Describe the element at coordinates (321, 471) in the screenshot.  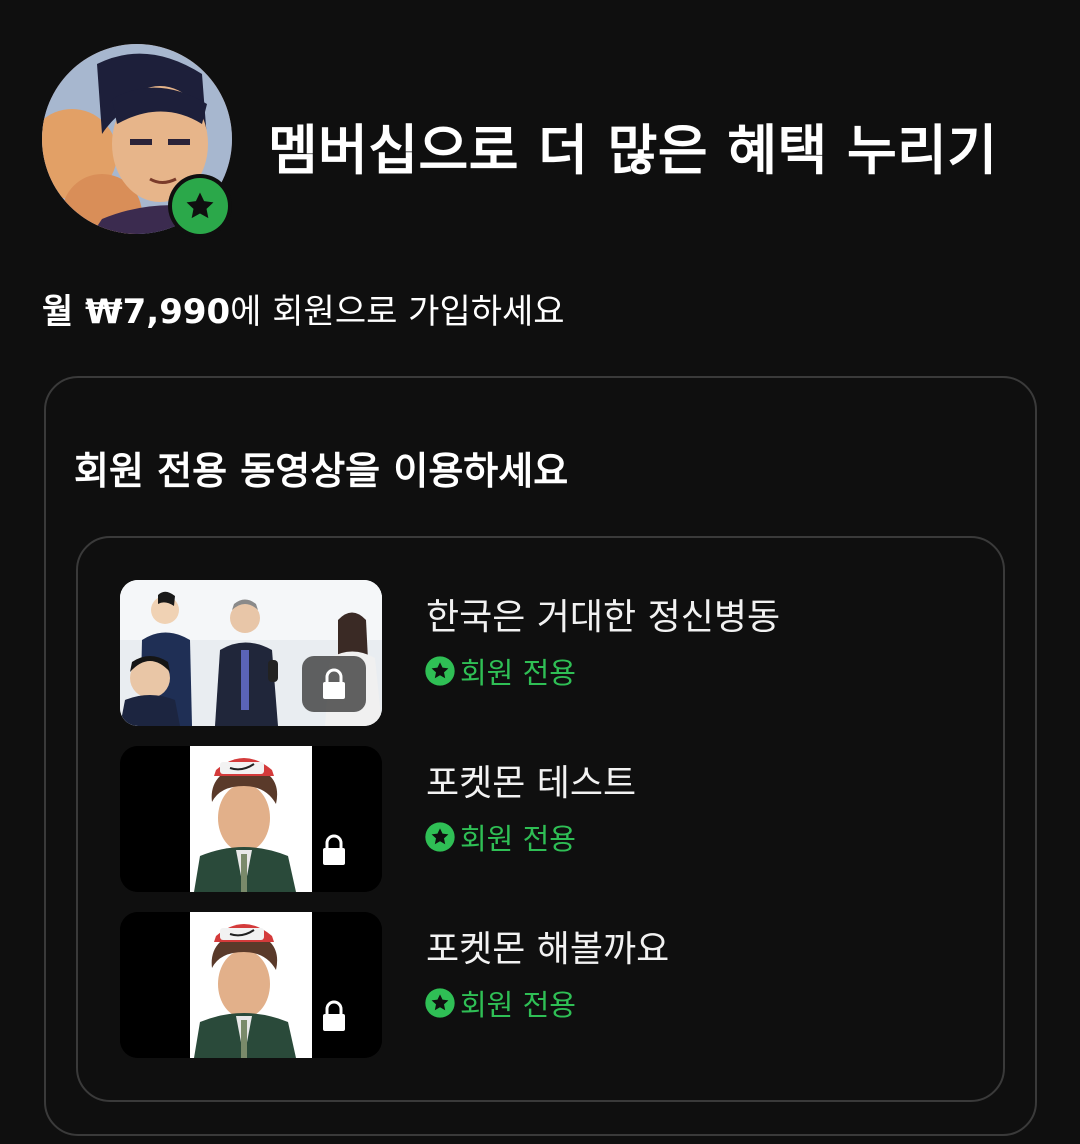
I see `perk-title: 회원 전용 동영상을 이용하세요` at that location.